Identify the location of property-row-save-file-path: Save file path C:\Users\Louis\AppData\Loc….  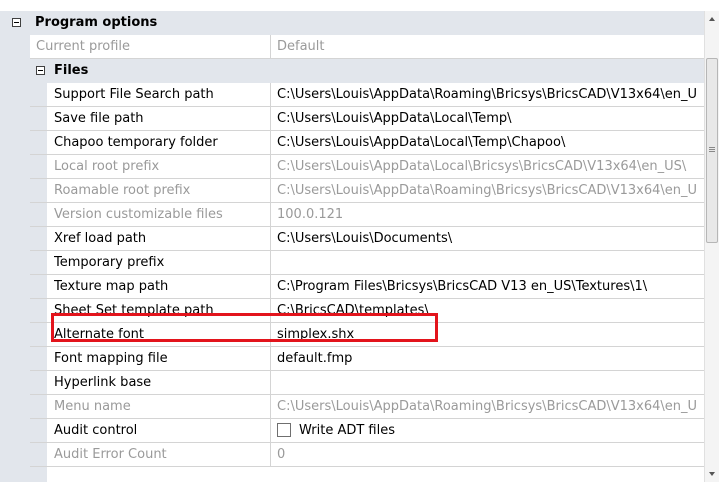
(367, 119).